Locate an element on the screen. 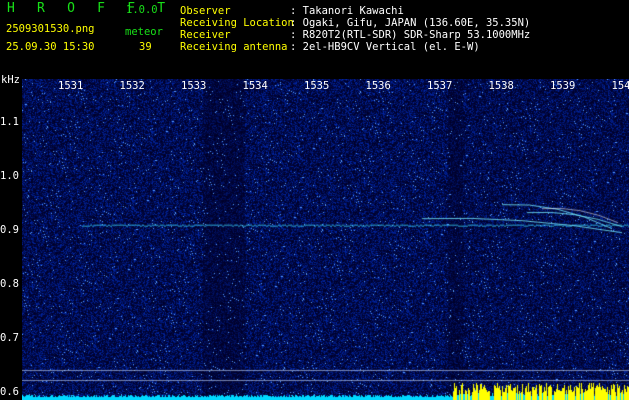 This screenshot has width=629, height=400. x-tick-label: 1531 is located at coordinates (71, 86).